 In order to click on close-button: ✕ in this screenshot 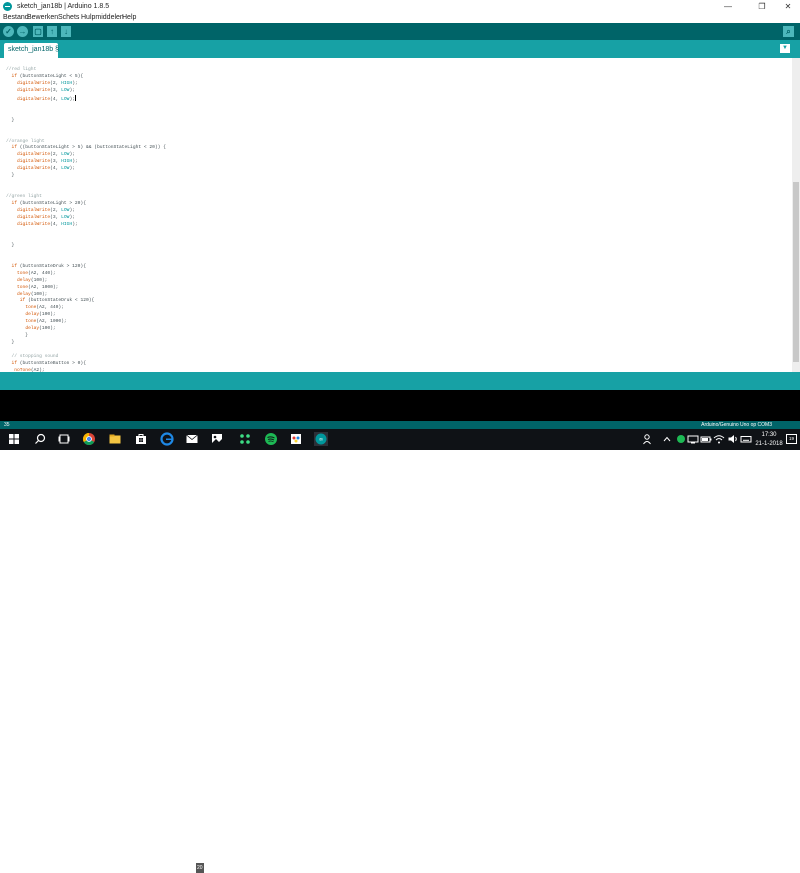, I will do `click(788, 6)`.